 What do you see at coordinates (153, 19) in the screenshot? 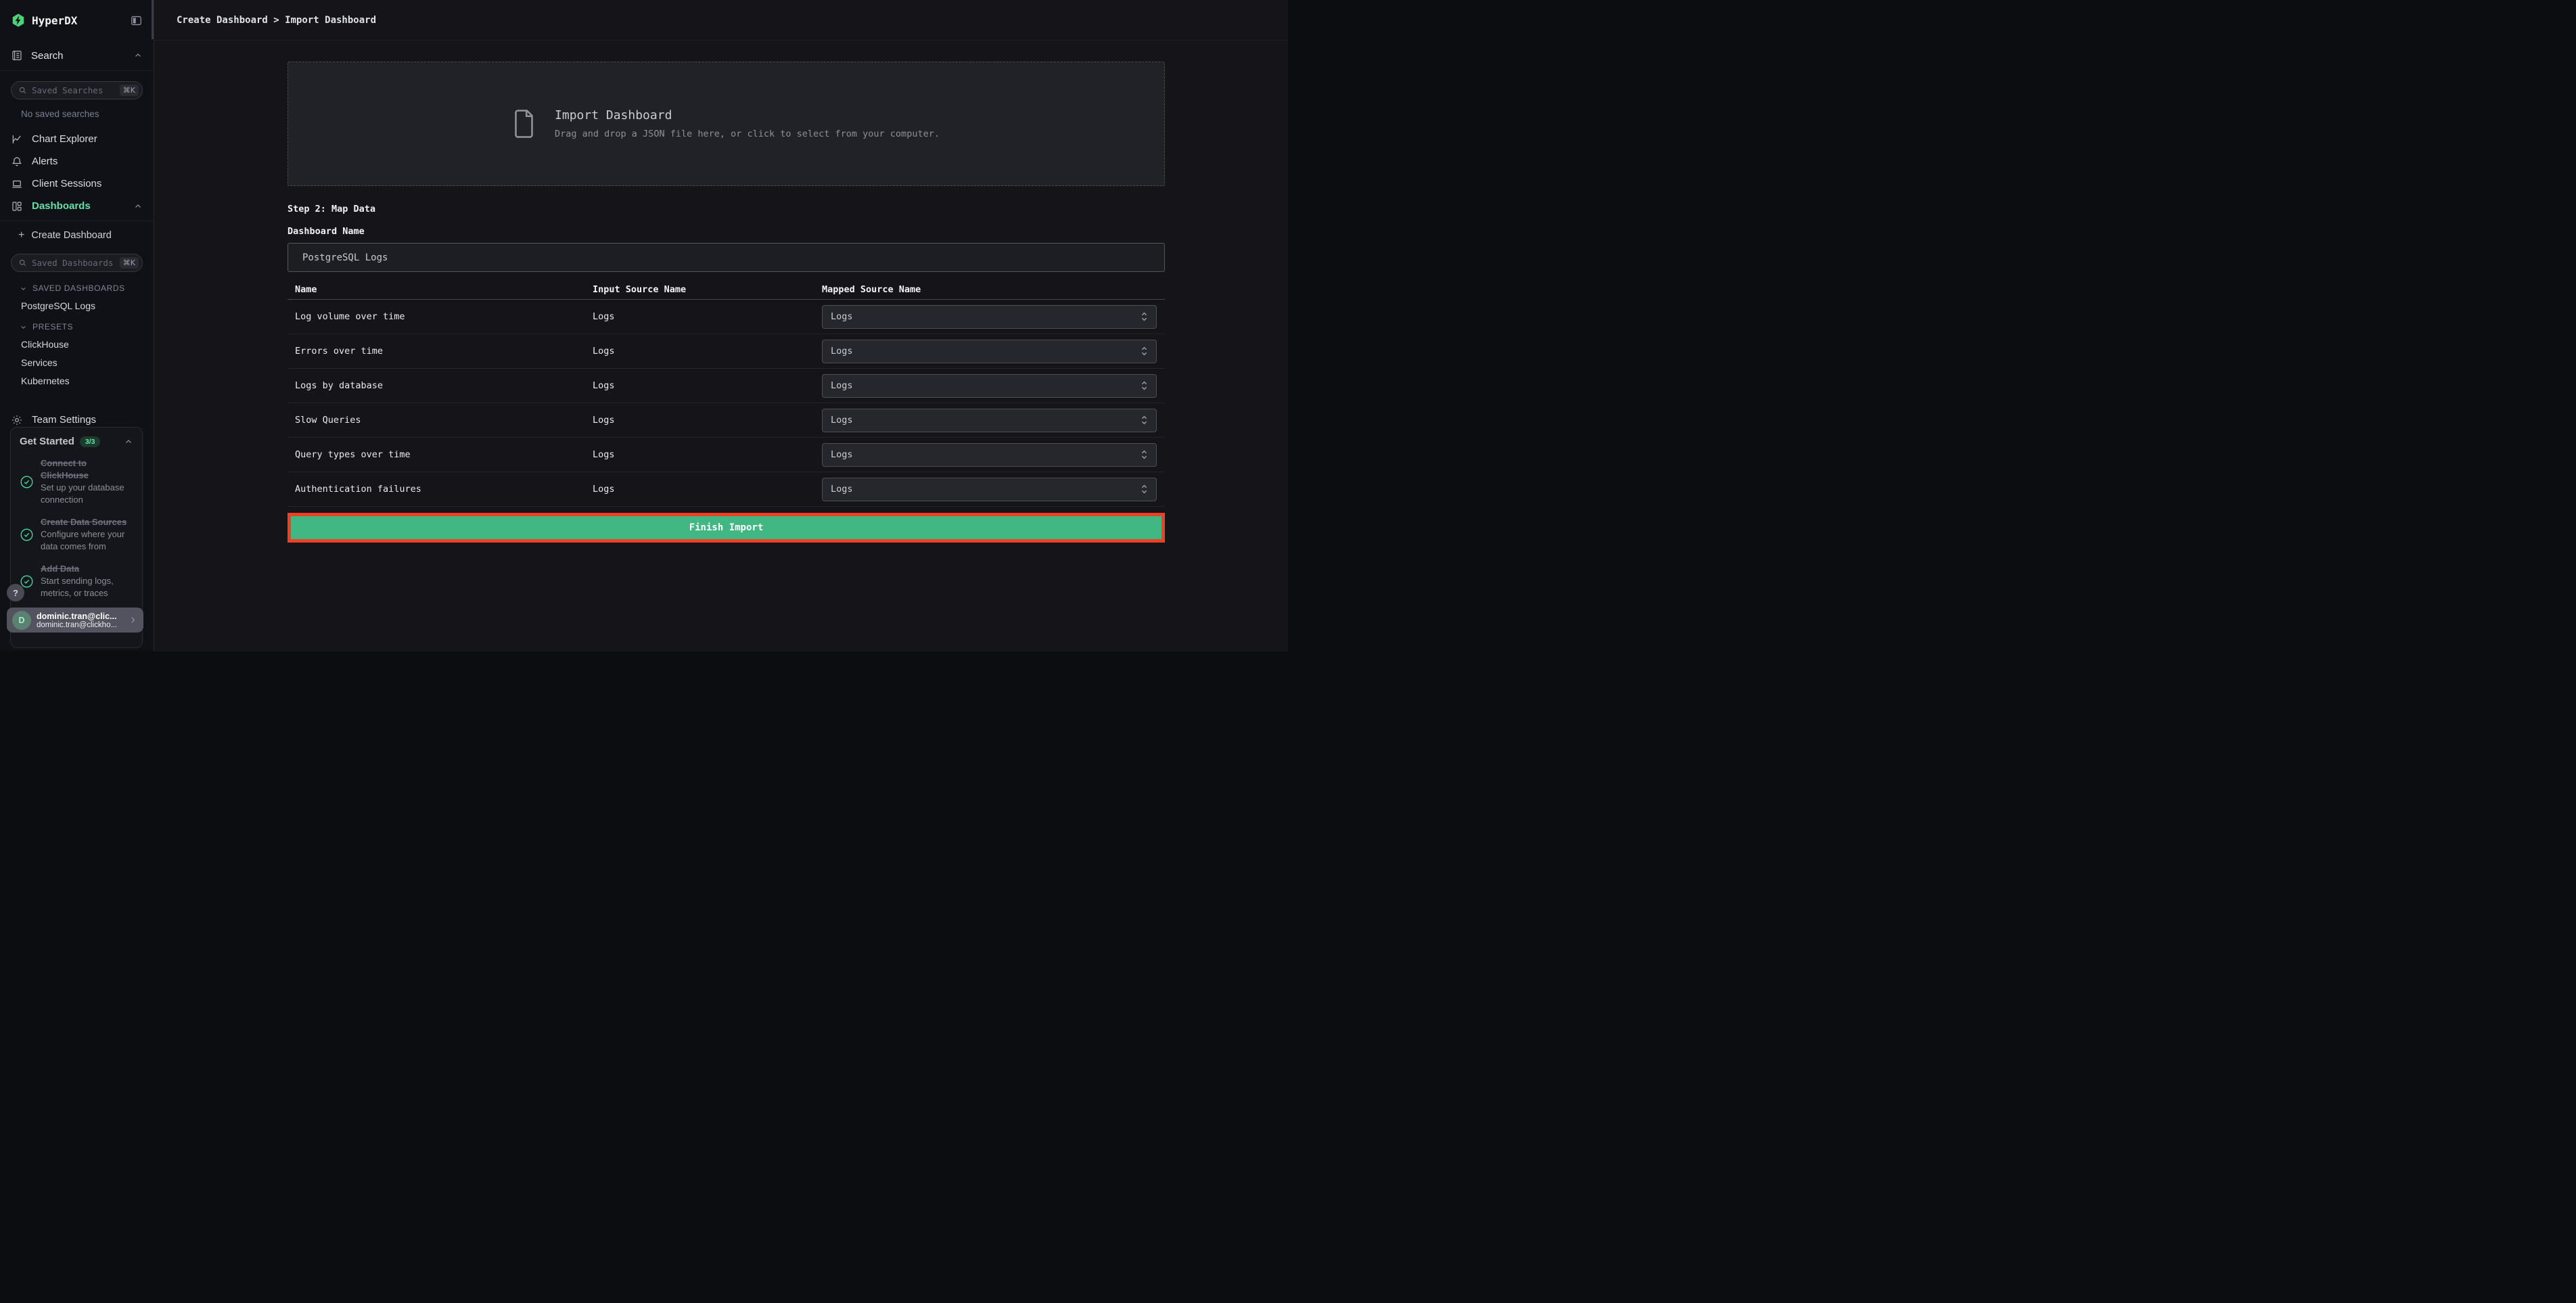
I see `sidebar-scrollbar` at bounding box center [153, 19].